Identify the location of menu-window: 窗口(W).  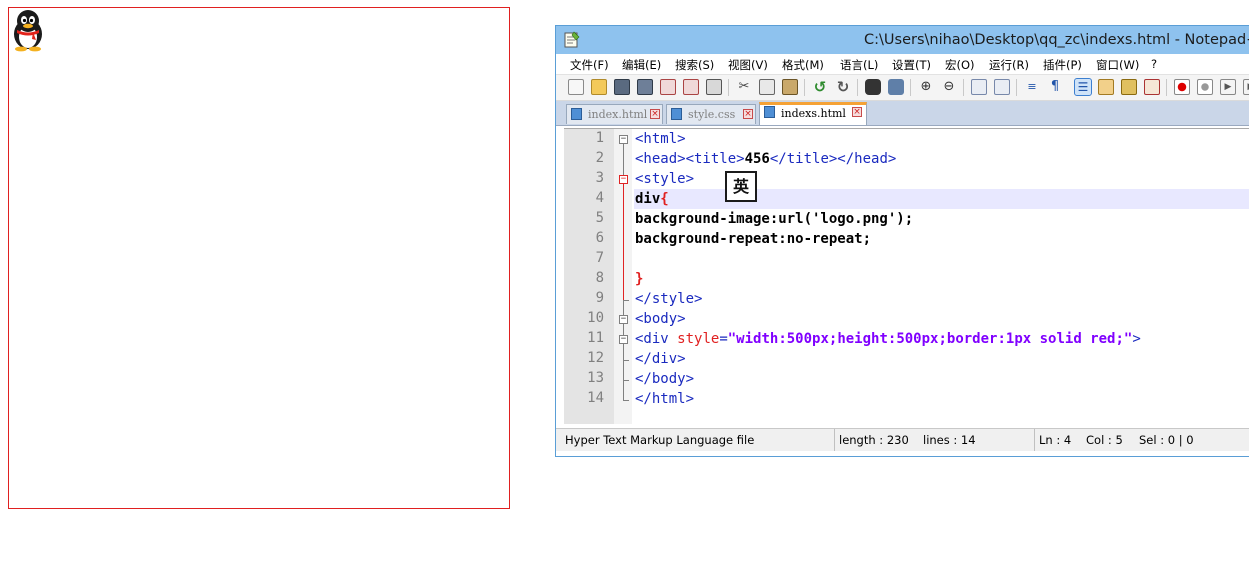
(1117, 65).